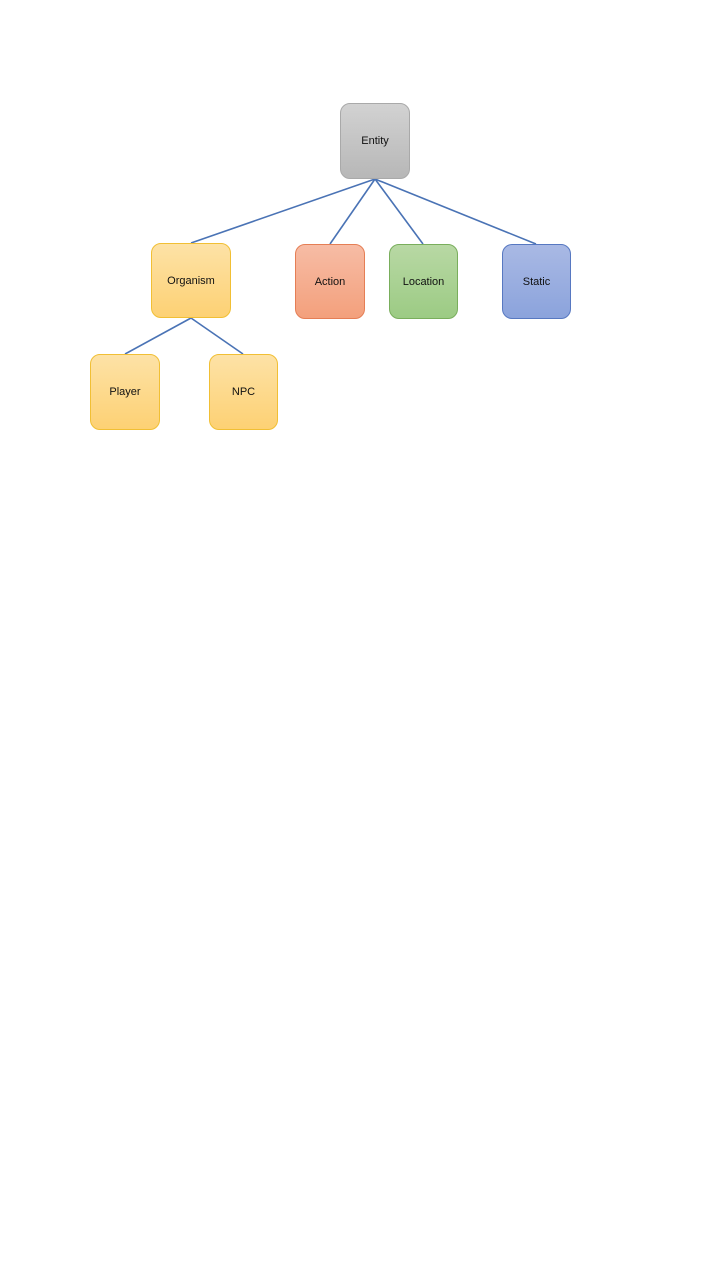  I want to click on node-static-label: Static, so click(536, 281).